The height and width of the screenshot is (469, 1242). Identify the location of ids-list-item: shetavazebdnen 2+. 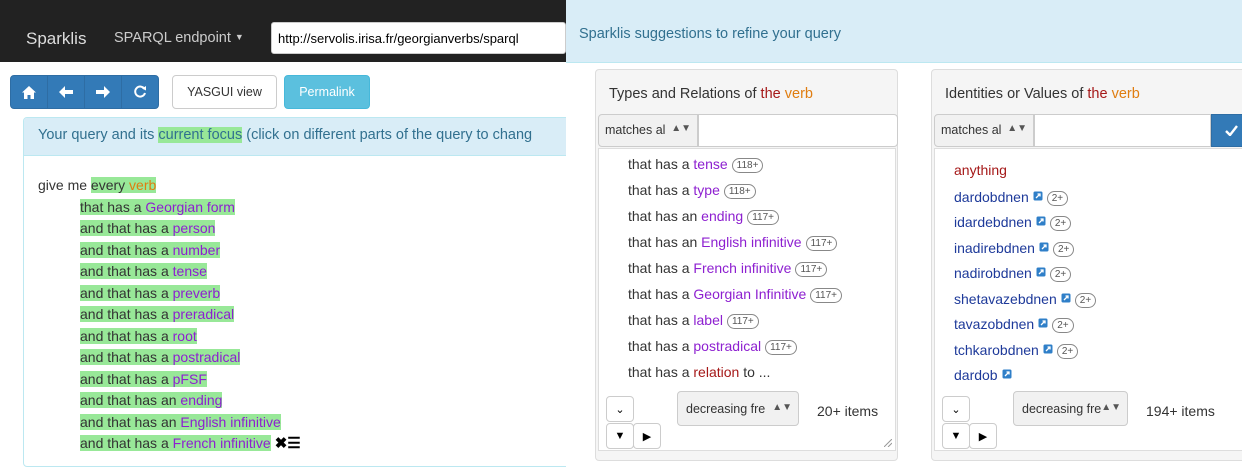
(1098, 300).